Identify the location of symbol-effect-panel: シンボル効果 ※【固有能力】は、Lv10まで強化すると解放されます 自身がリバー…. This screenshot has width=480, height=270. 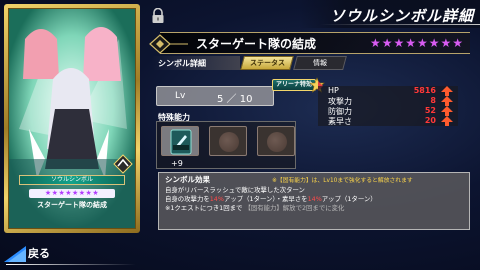
(314, 201).